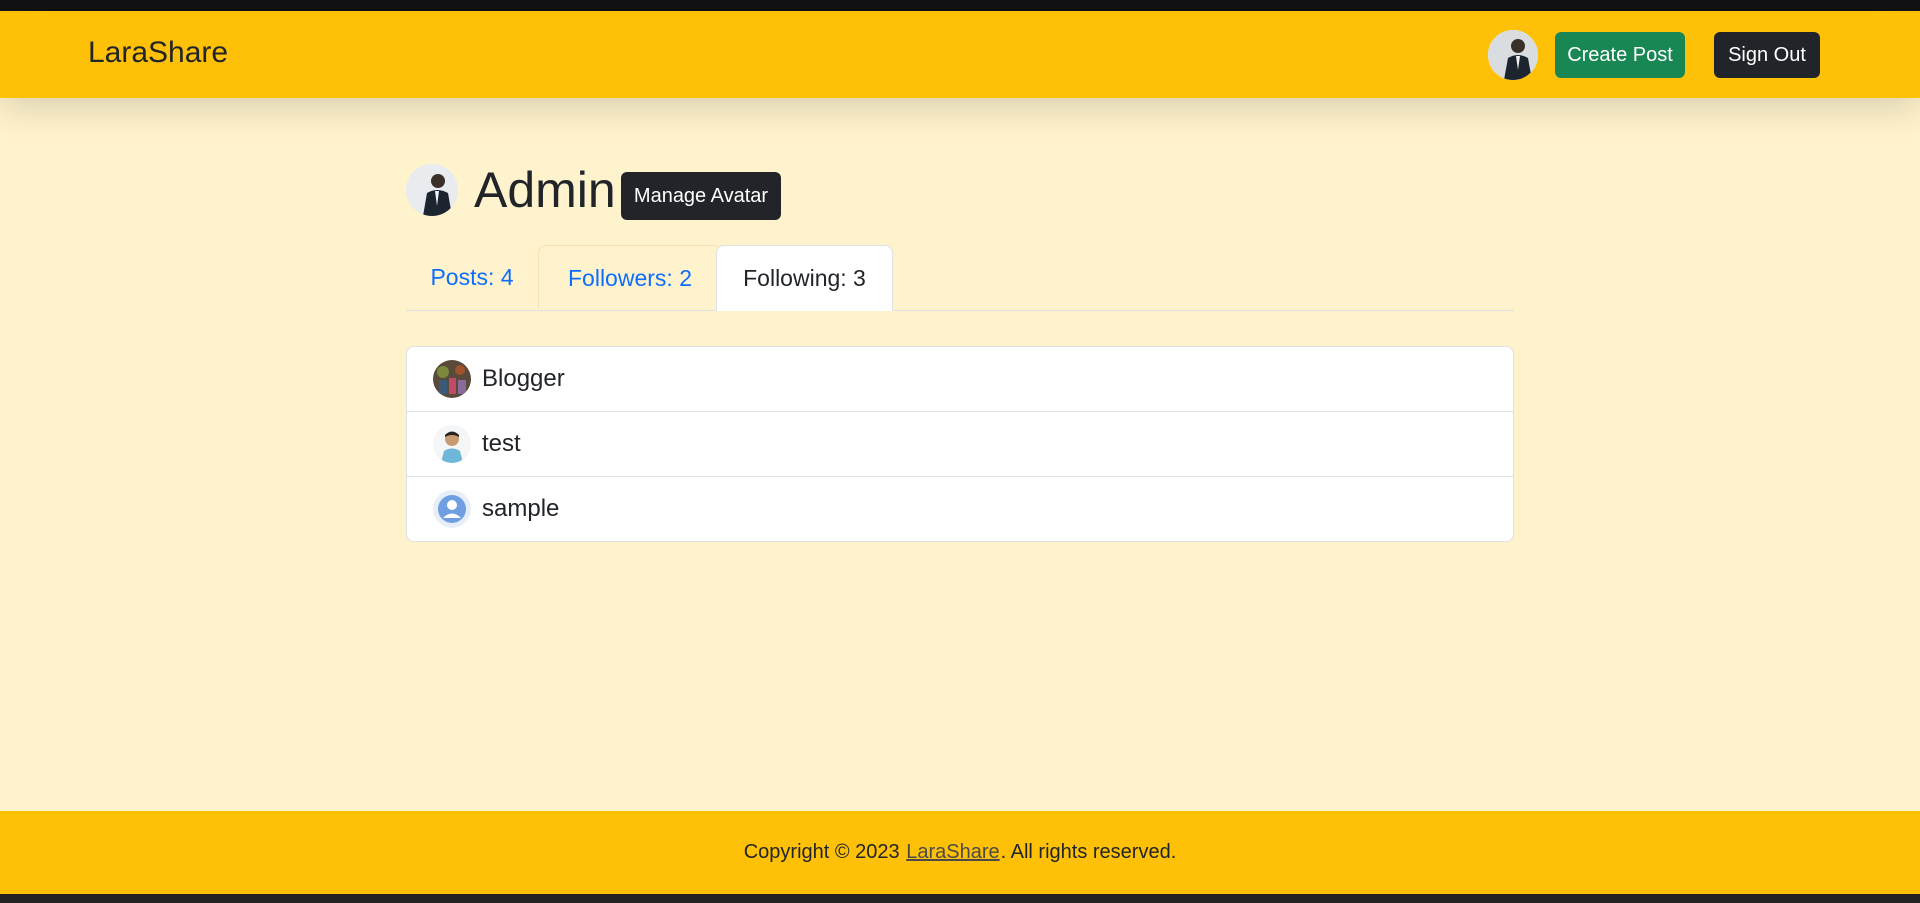  I want to click on following-name: Blogger, so click(523, 378).